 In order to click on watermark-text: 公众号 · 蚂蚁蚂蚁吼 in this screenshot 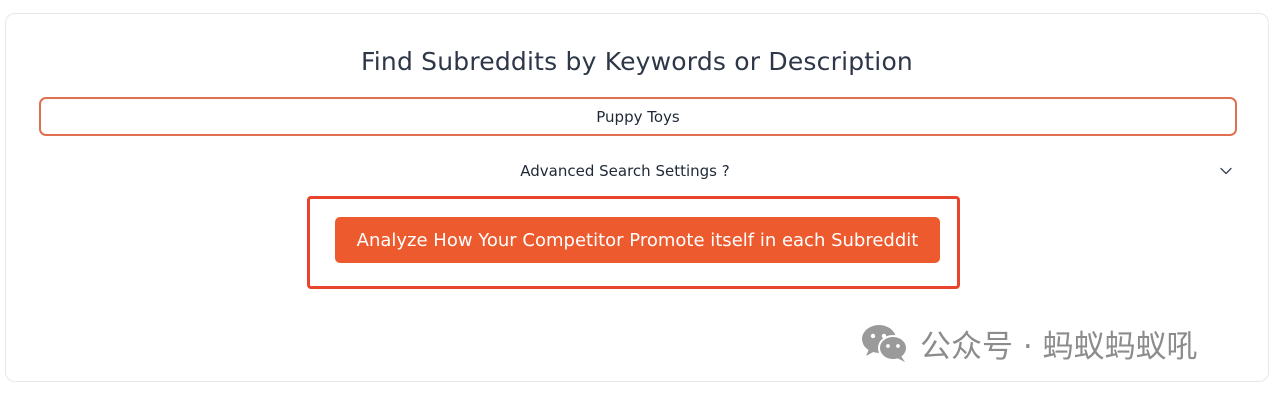, I will do `click(1059, 346)`.